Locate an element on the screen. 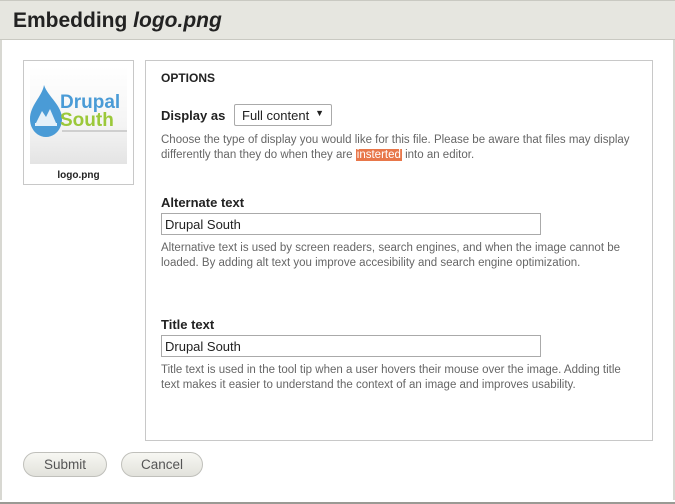 Image resolution: width=675 pixels, height=504 pixels. dialog-titlebar: Embedding logo.png is located at coordinates (337, 20).